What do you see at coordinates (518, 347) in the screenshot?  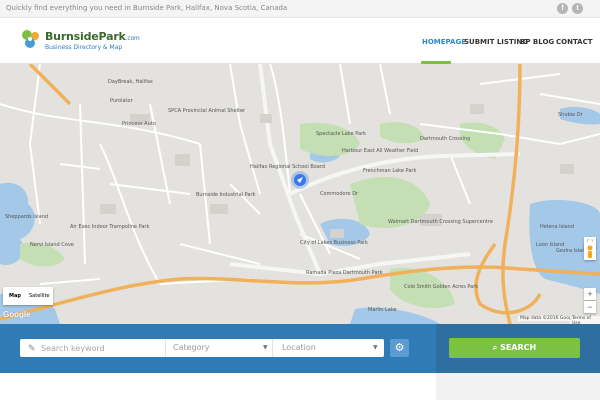 I see `search-button-label: SEARCH` at bounding box center [518, 347].